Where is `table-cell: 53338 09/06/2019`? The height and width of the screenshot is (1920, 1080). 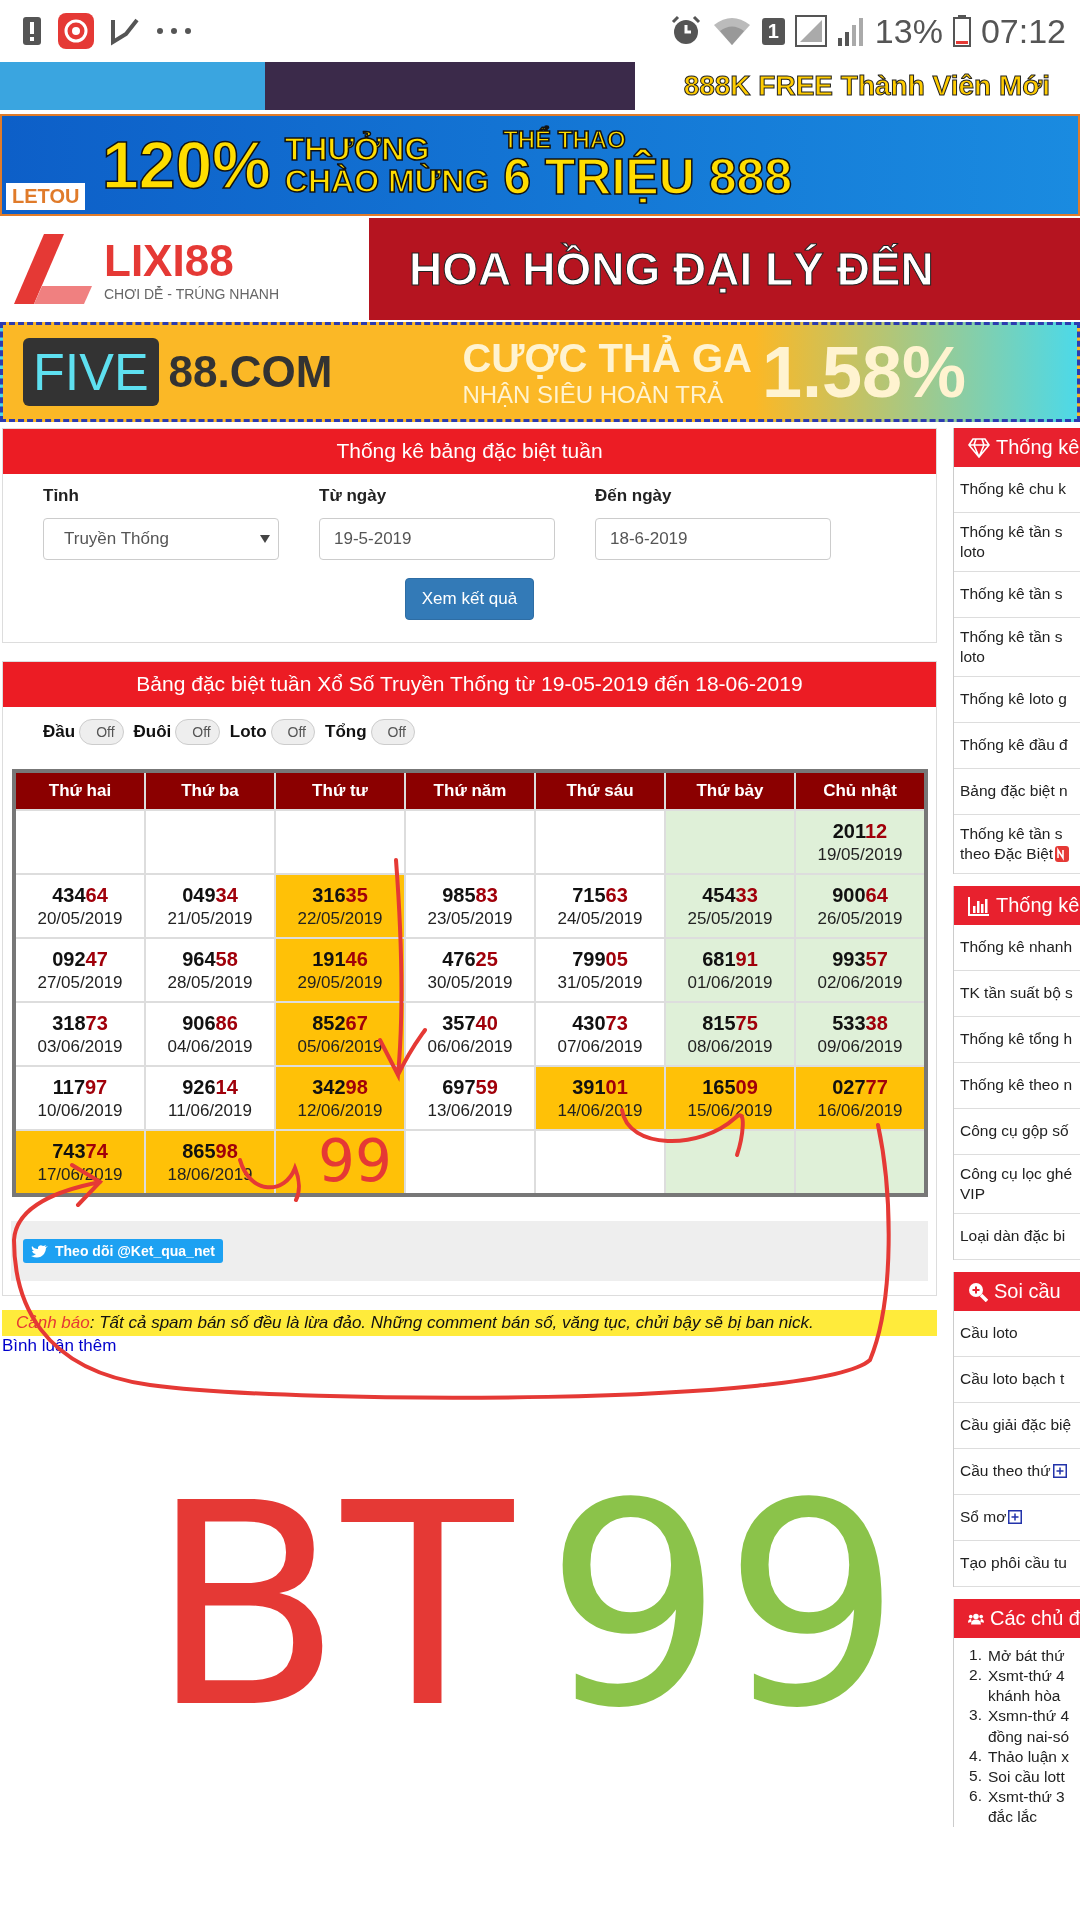
table-cell: 53338 09/06/2019 is located at coordinates (860, 1034).